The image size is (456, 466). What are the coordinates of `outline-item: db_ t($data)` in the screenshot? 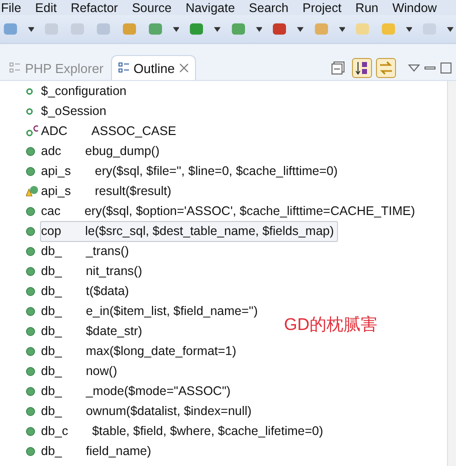 It's located at (86, 291).